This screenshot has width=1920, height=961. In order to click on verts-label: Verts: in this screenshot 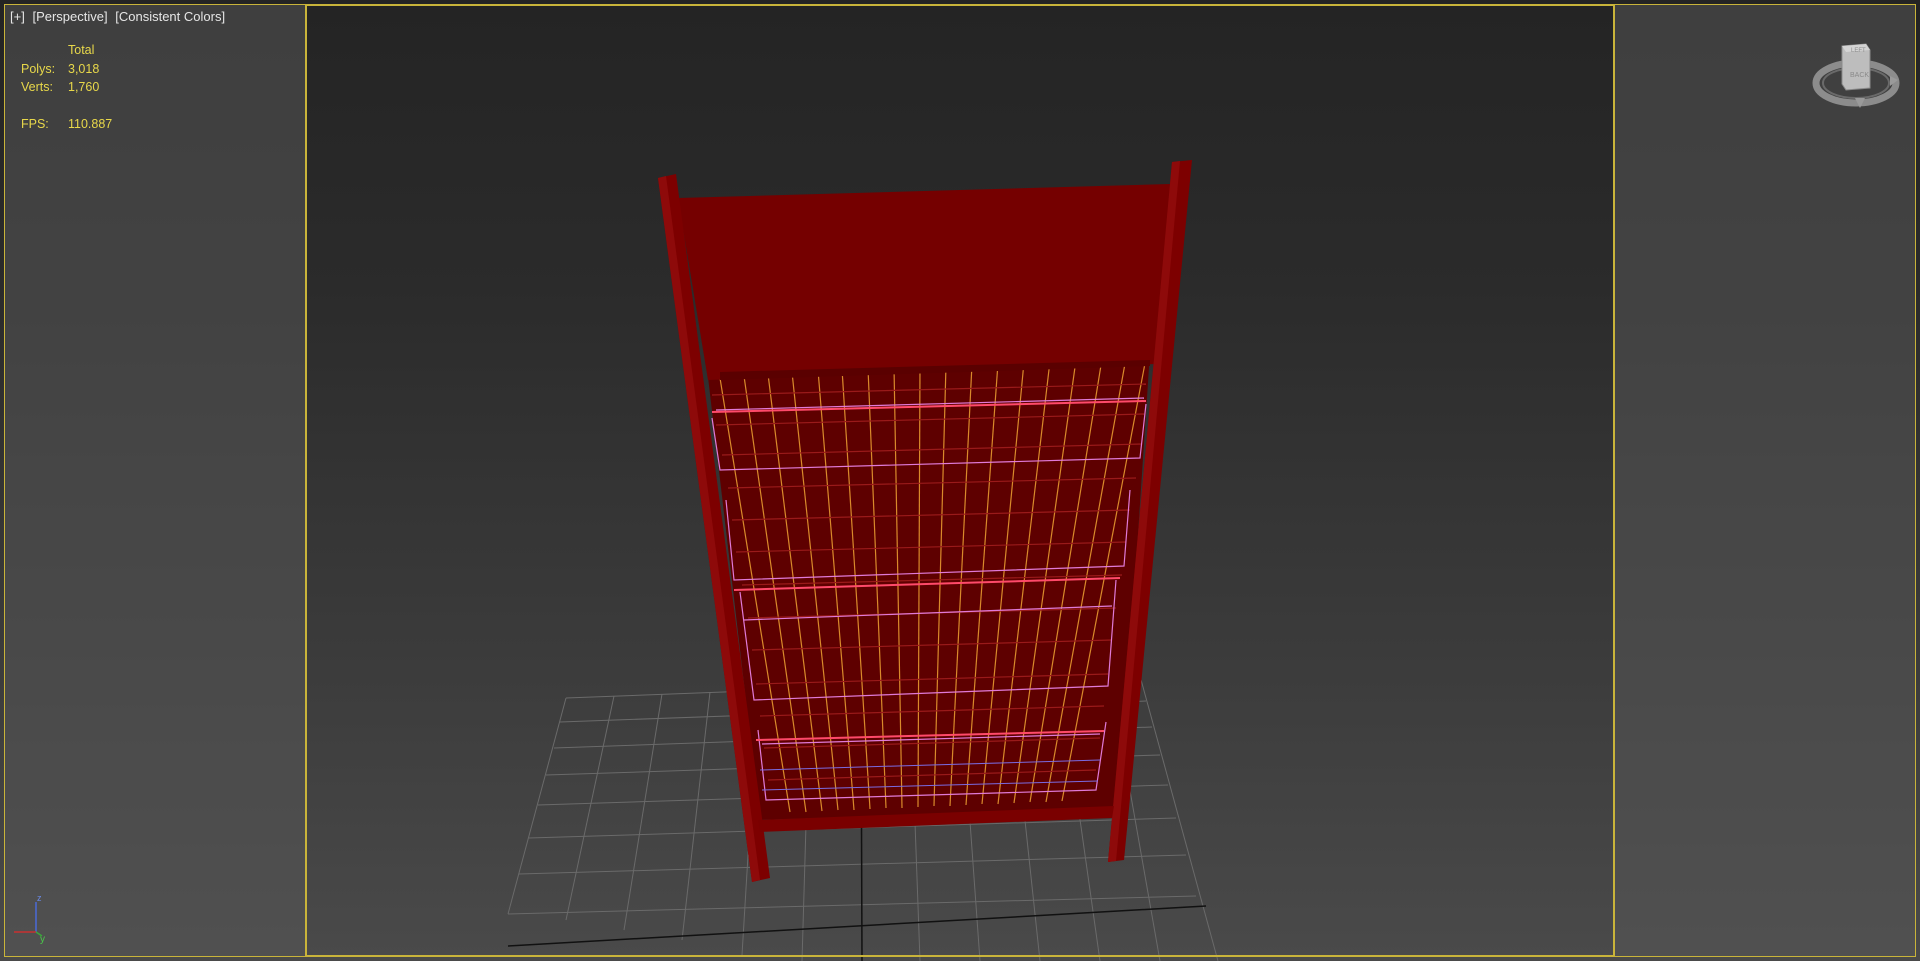, I will do `click(37, 87)`.